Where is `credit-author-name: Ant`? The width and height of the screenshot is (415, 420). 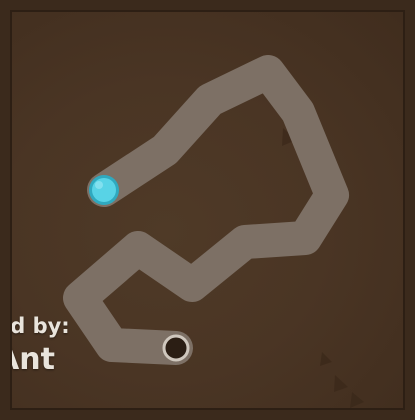 credit-author-name: Ant is located at coordinates (27, 359).